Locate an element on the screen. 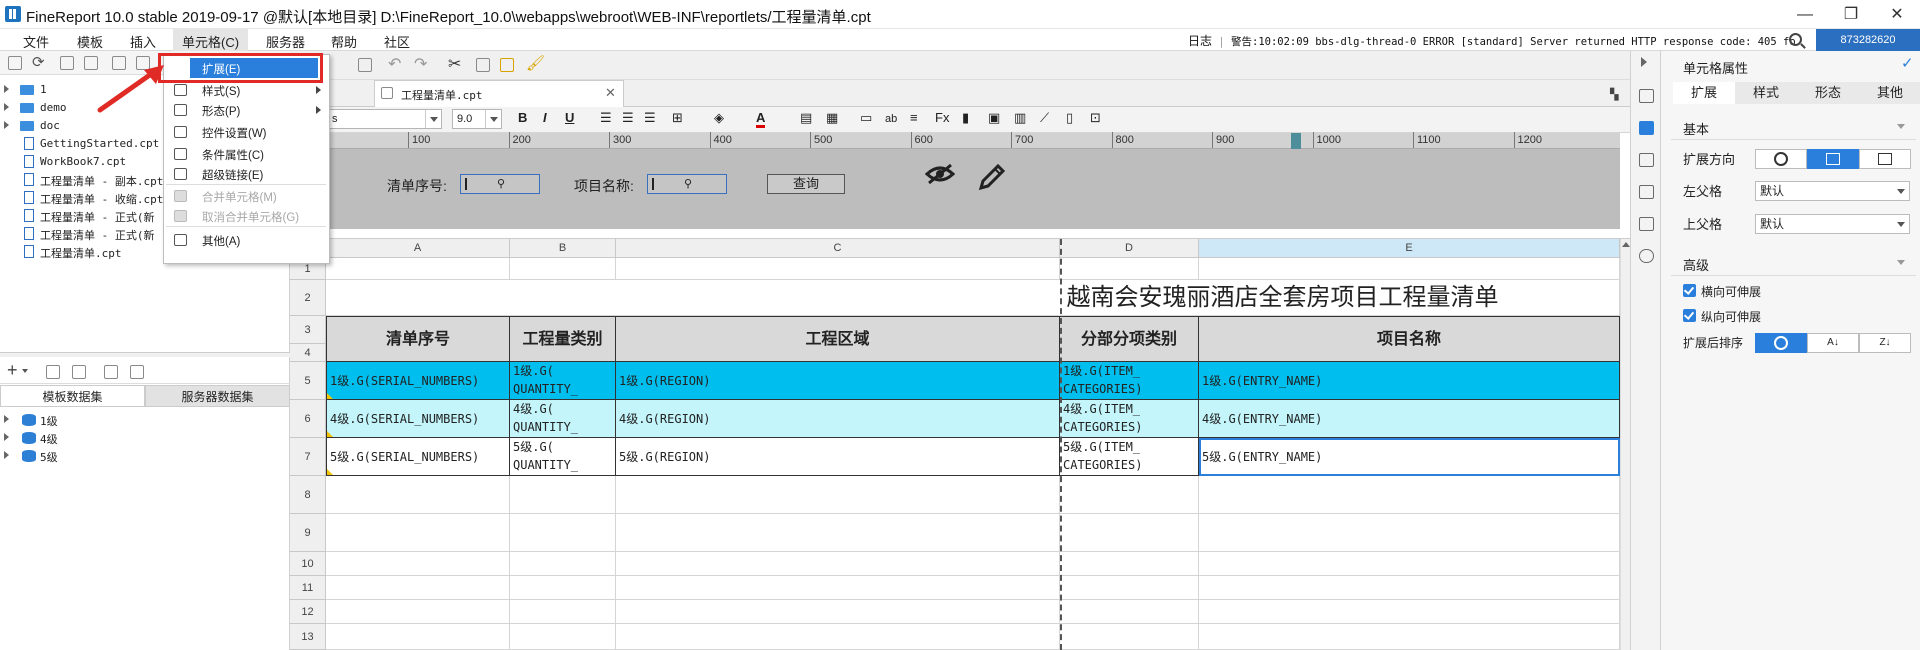  column-header-d: D is located at coordinates (1129, 248).